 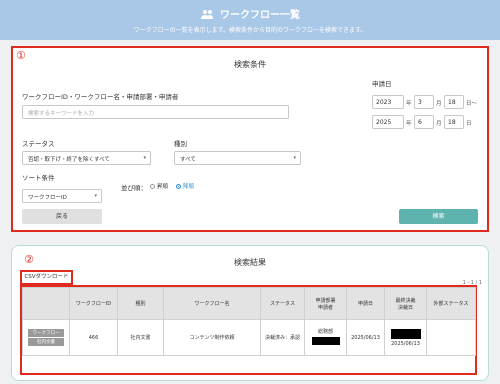 What do you see at coordinates (405, 307) in the screenshot?
I see `col-header-final-line2: 決裁日` at bounding box center [405, 307].